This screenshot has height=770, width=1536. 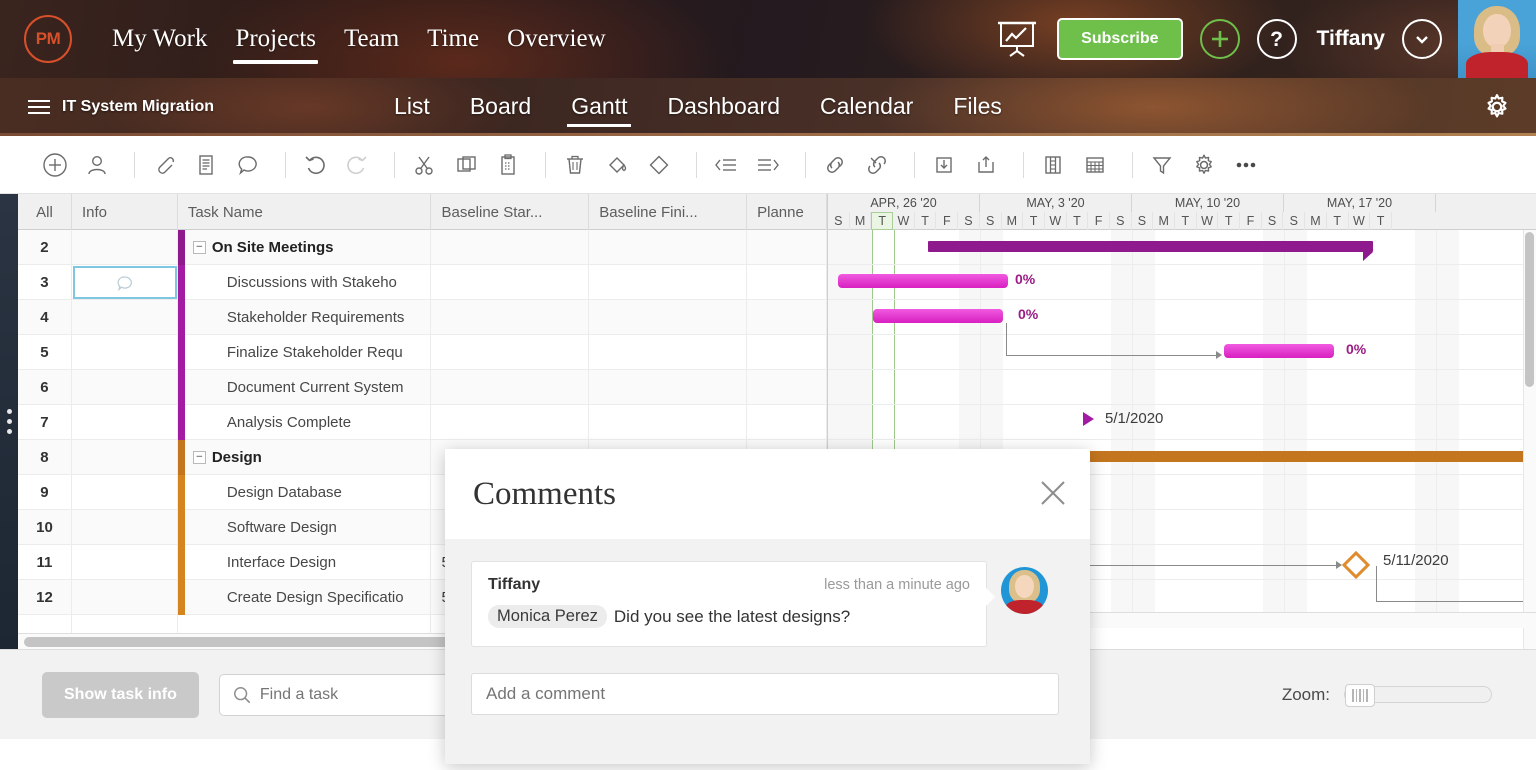 What do you see at coordinates (1497, 39) in the screenshot?
I see `user-avatar` at bounding box center [1497, 39].